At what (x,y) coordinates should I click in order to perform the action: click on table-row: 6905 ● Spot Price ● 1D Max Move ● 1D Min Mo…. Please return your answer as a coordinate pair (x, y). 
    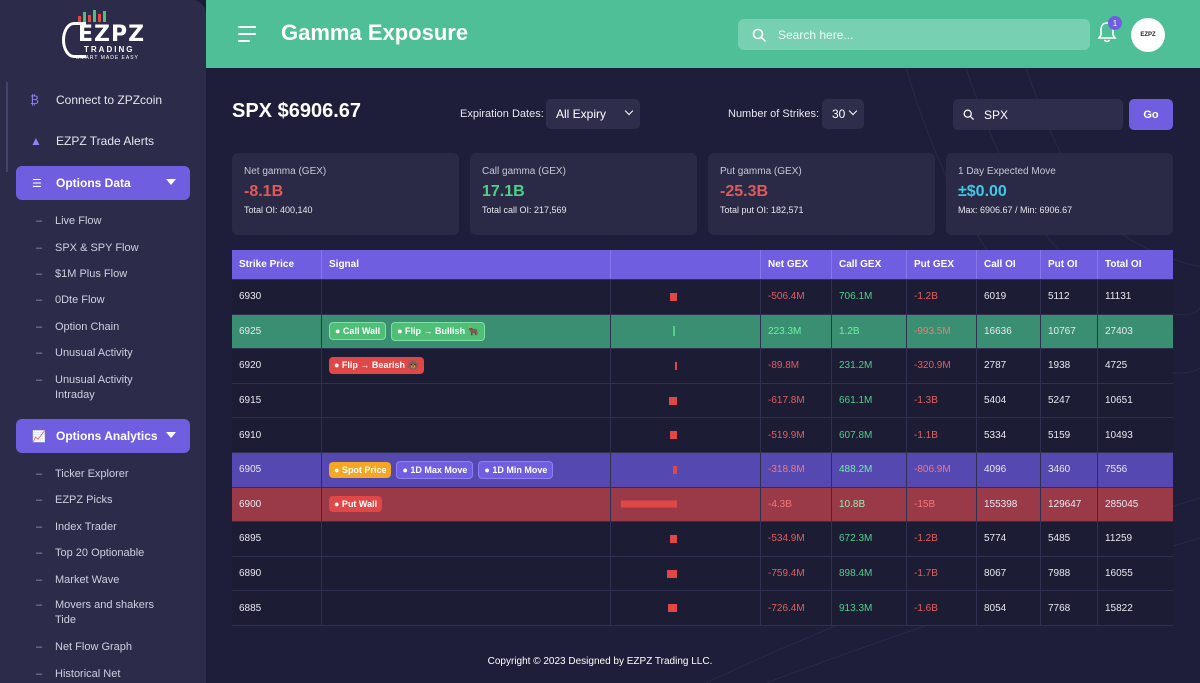
    Looking at the image, I should click on (702, 470).